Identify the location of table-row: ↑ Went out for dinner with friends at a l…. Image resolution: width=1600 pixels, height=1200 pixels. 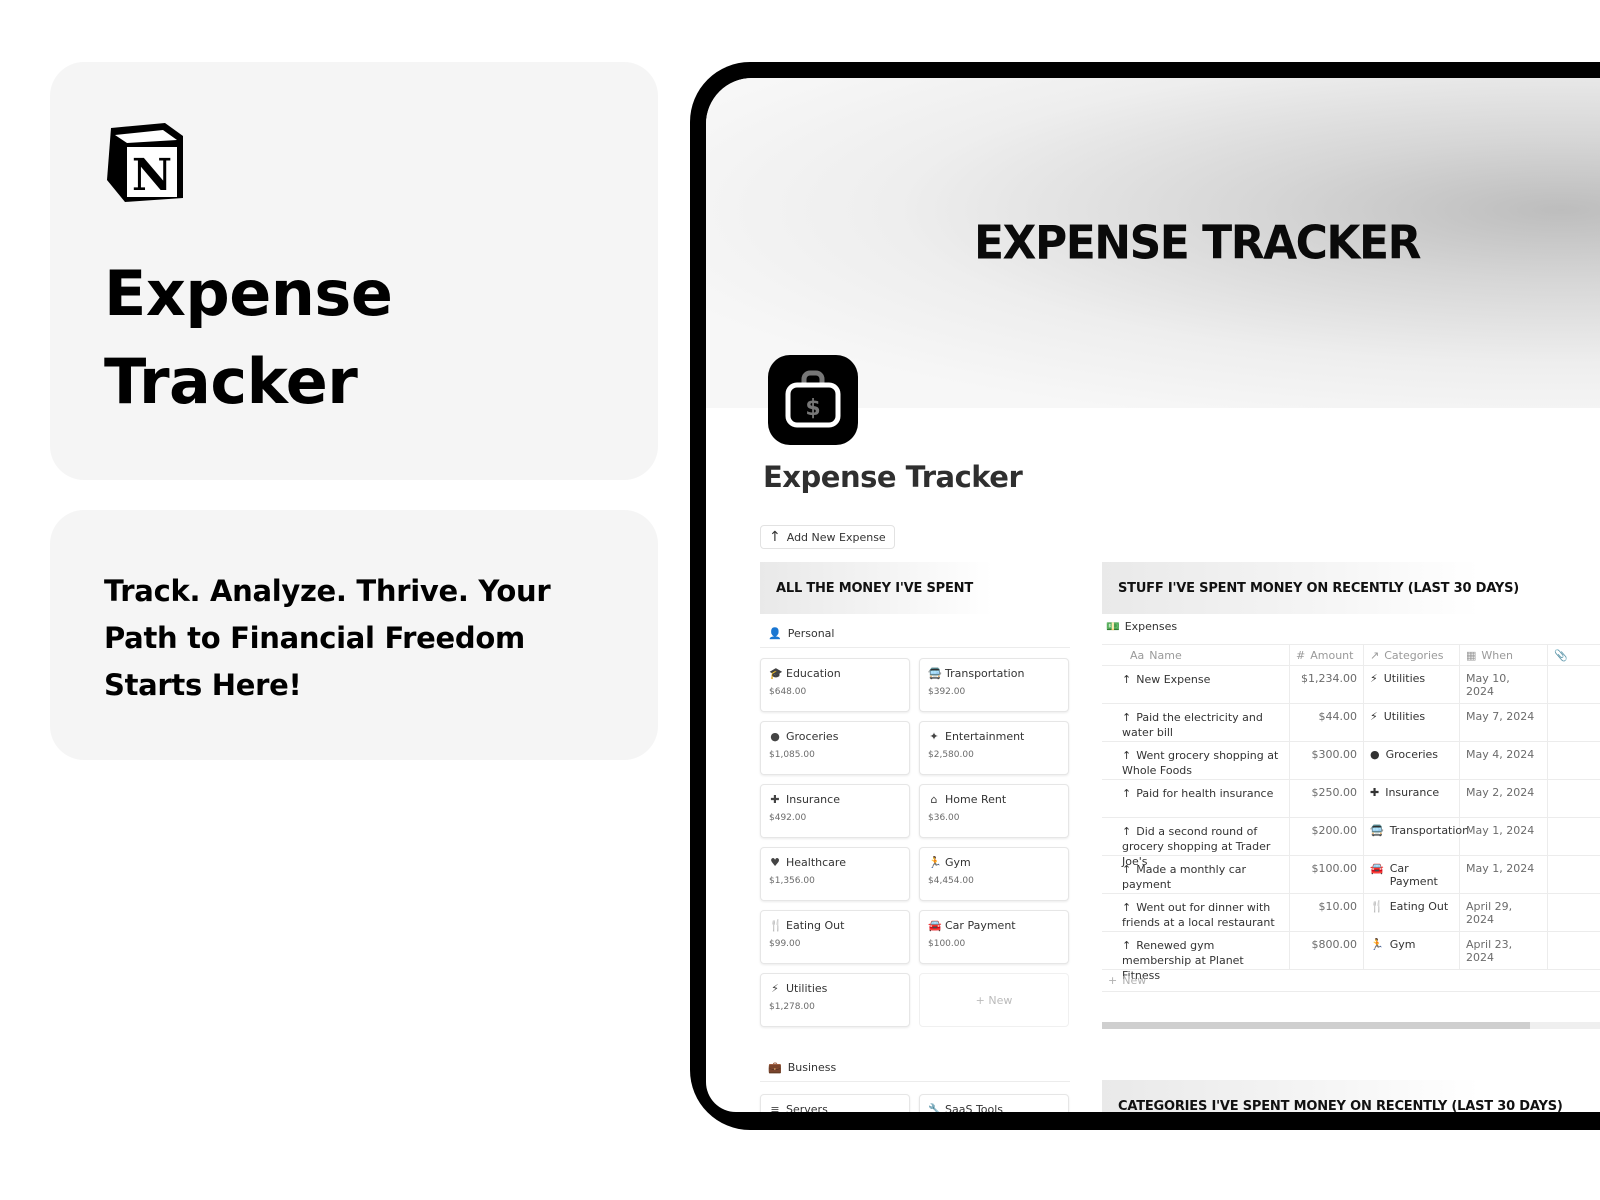
(1351, 913).